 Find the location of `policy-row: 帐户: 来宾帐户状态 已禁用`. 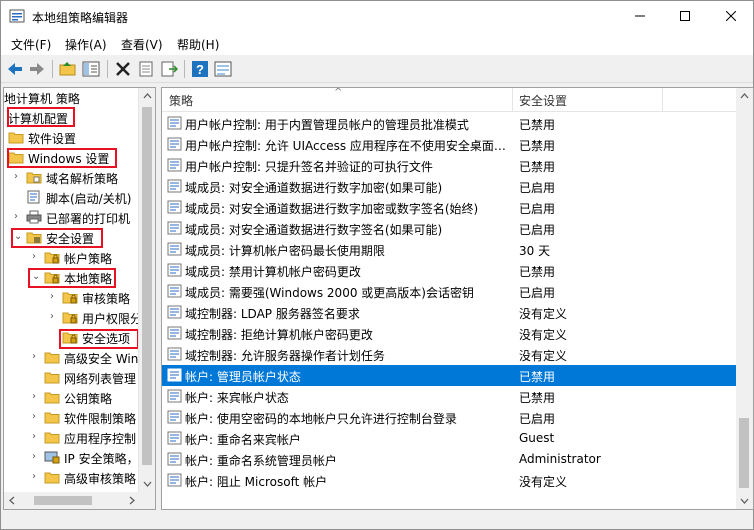

policy-row: 帐户: 来宾帐户状态 已禁用 is located at coordinates (449, 396).